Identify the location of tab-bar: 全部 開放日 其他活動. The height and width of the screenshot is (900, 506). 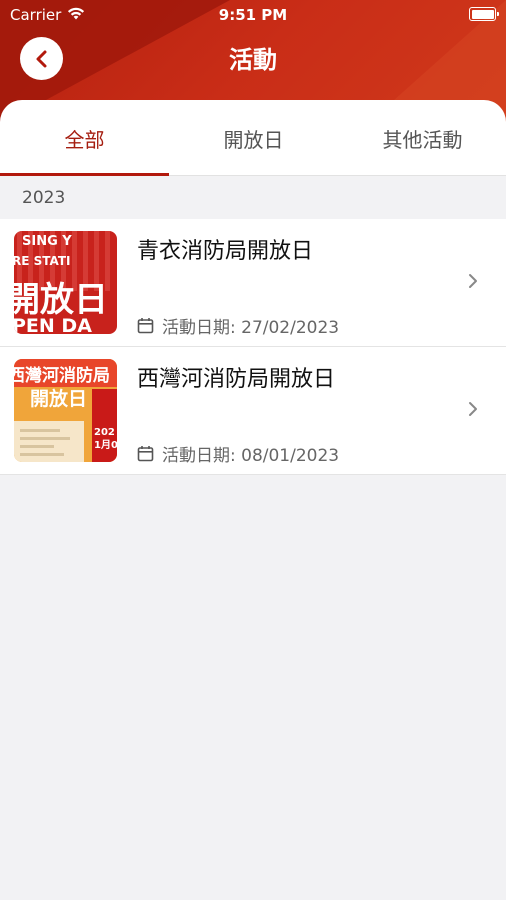
(253, 138).